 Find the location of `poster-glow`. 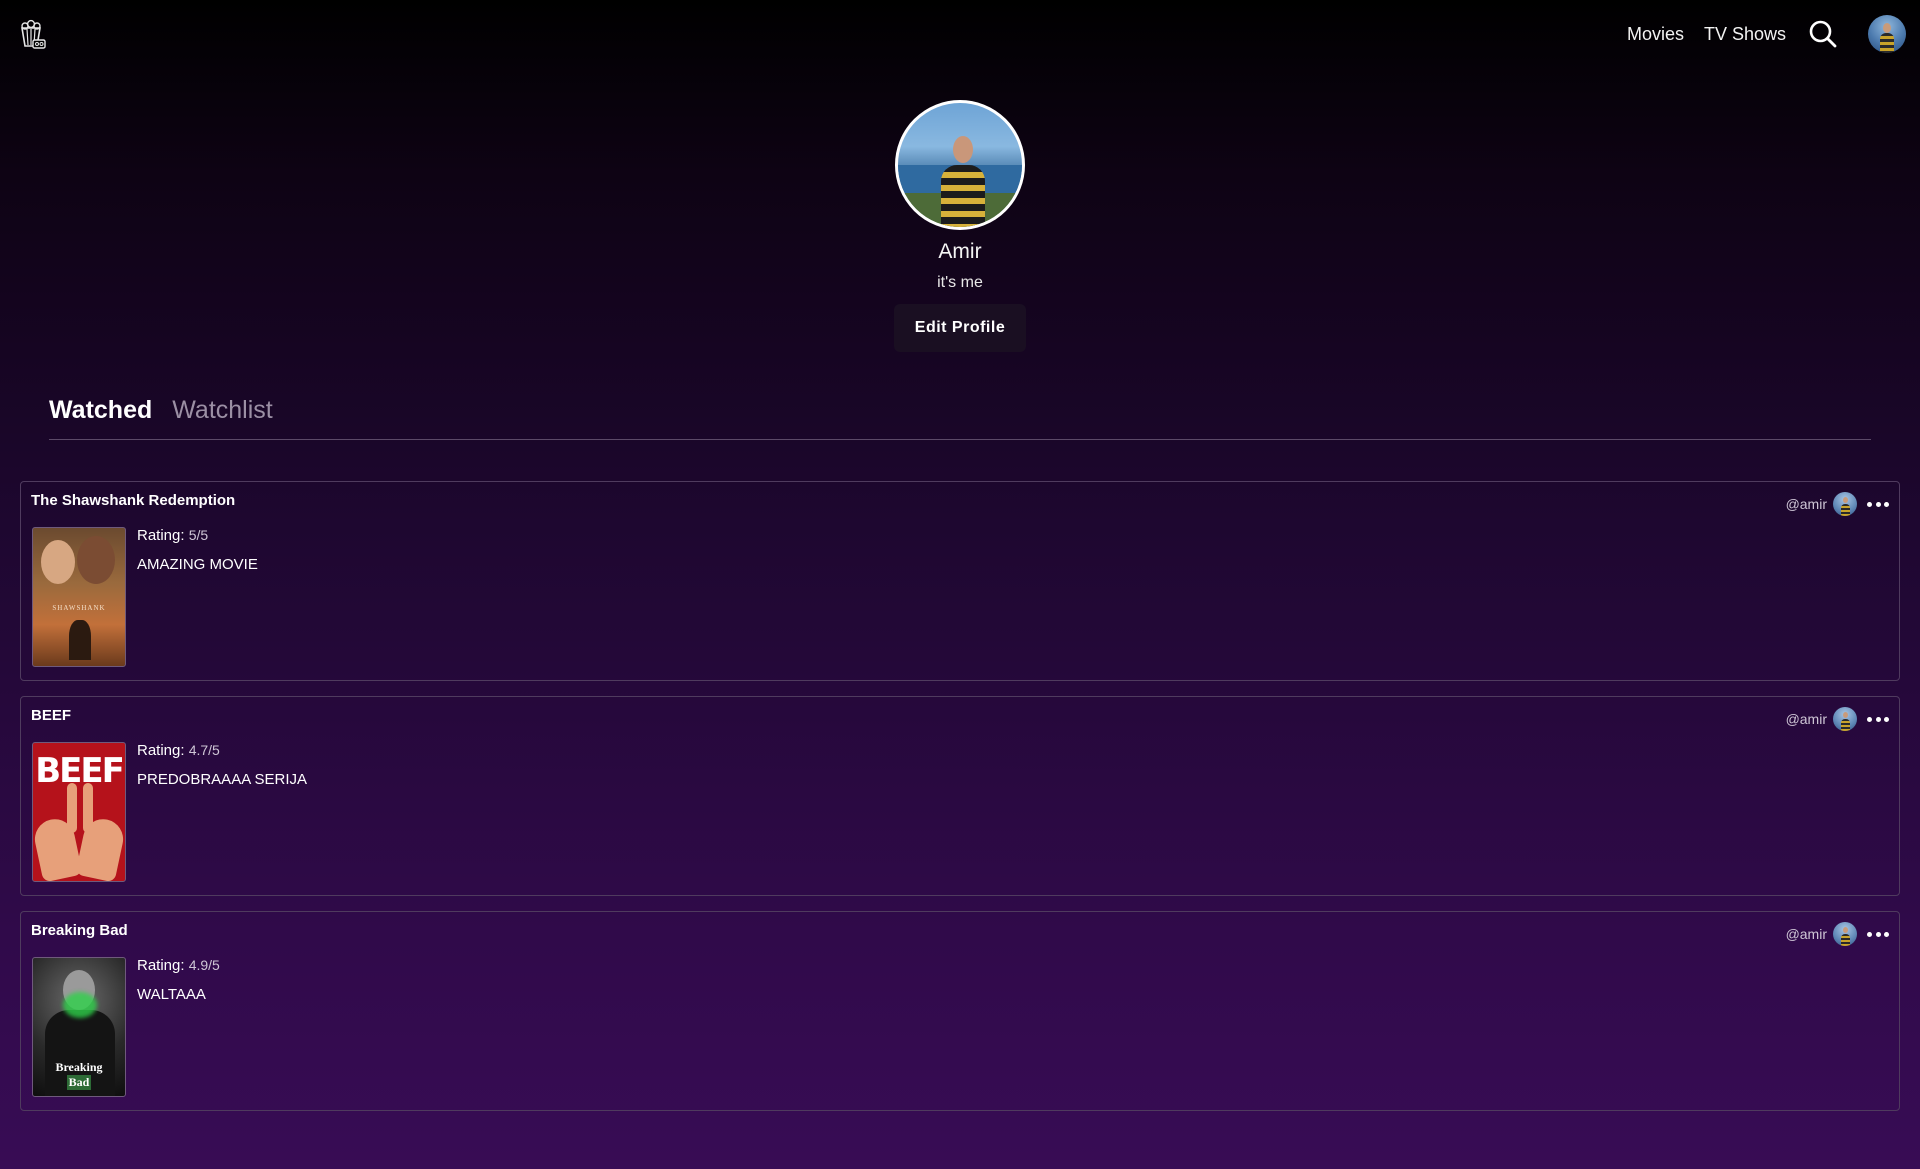

poster-glow is located at coordinates (80, 1005).